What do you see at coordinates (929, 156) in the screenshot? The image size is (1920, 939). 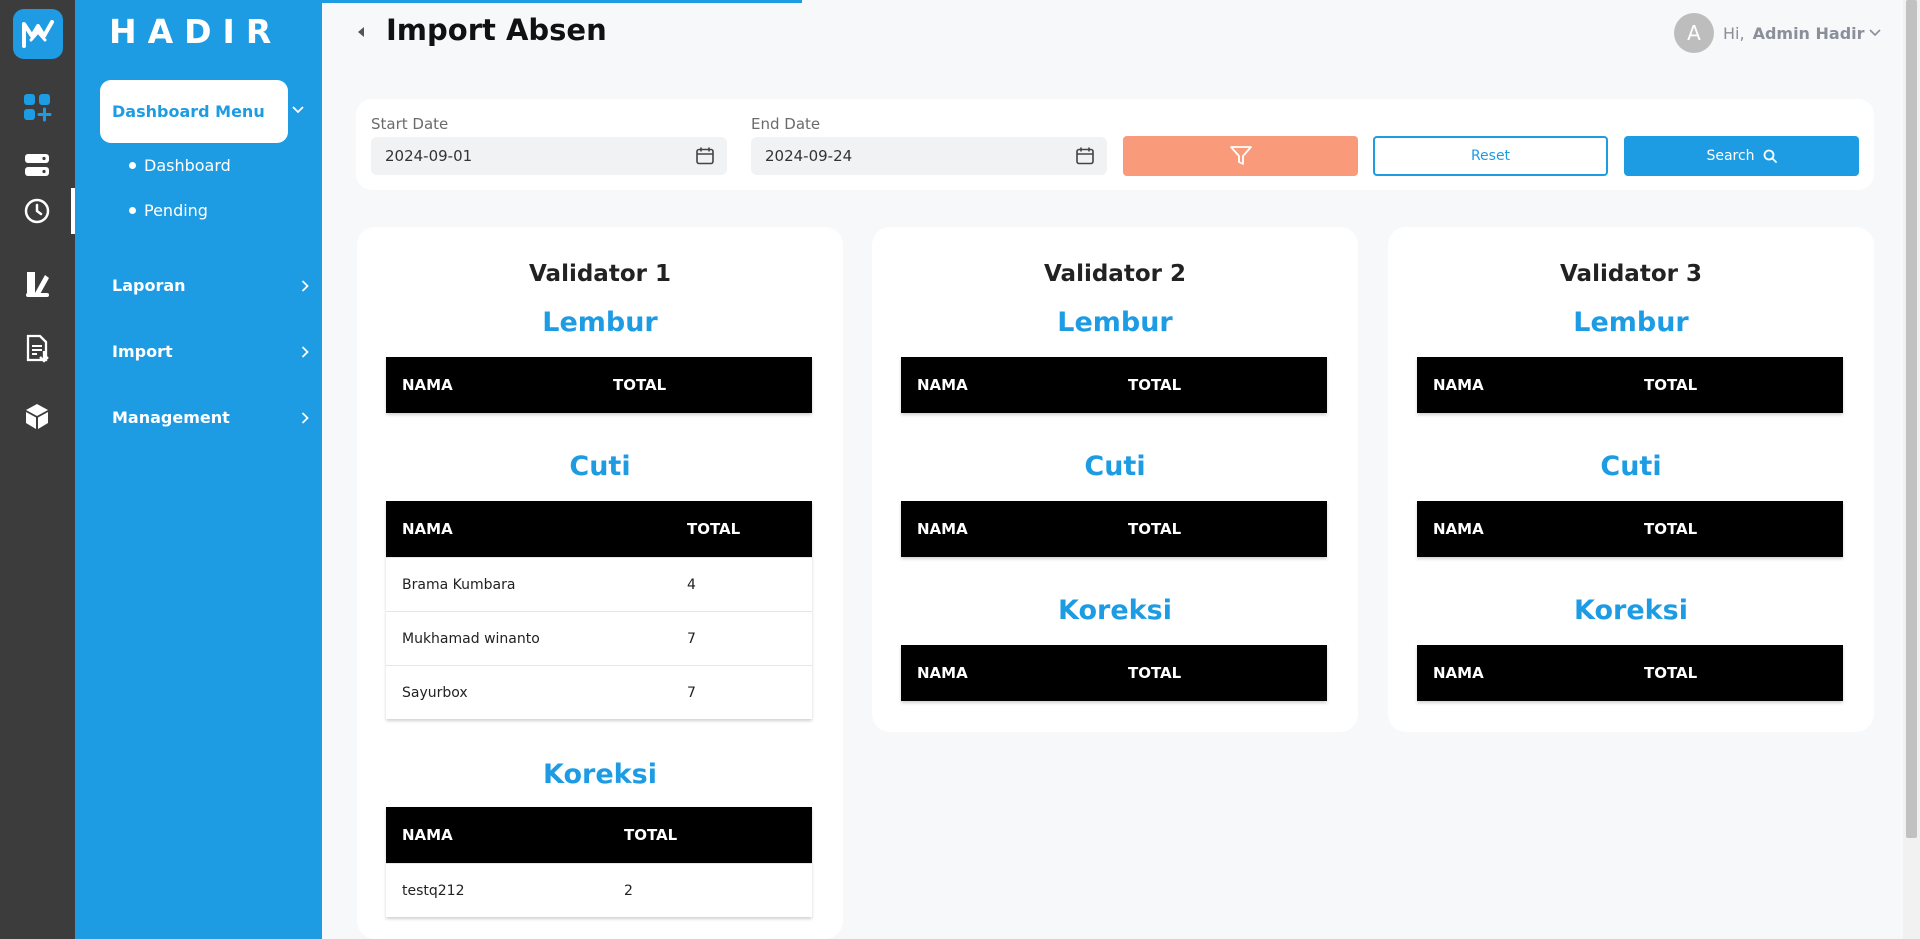 I see `end-date-field: 2024-09-24` at bounding box center [929, 156].